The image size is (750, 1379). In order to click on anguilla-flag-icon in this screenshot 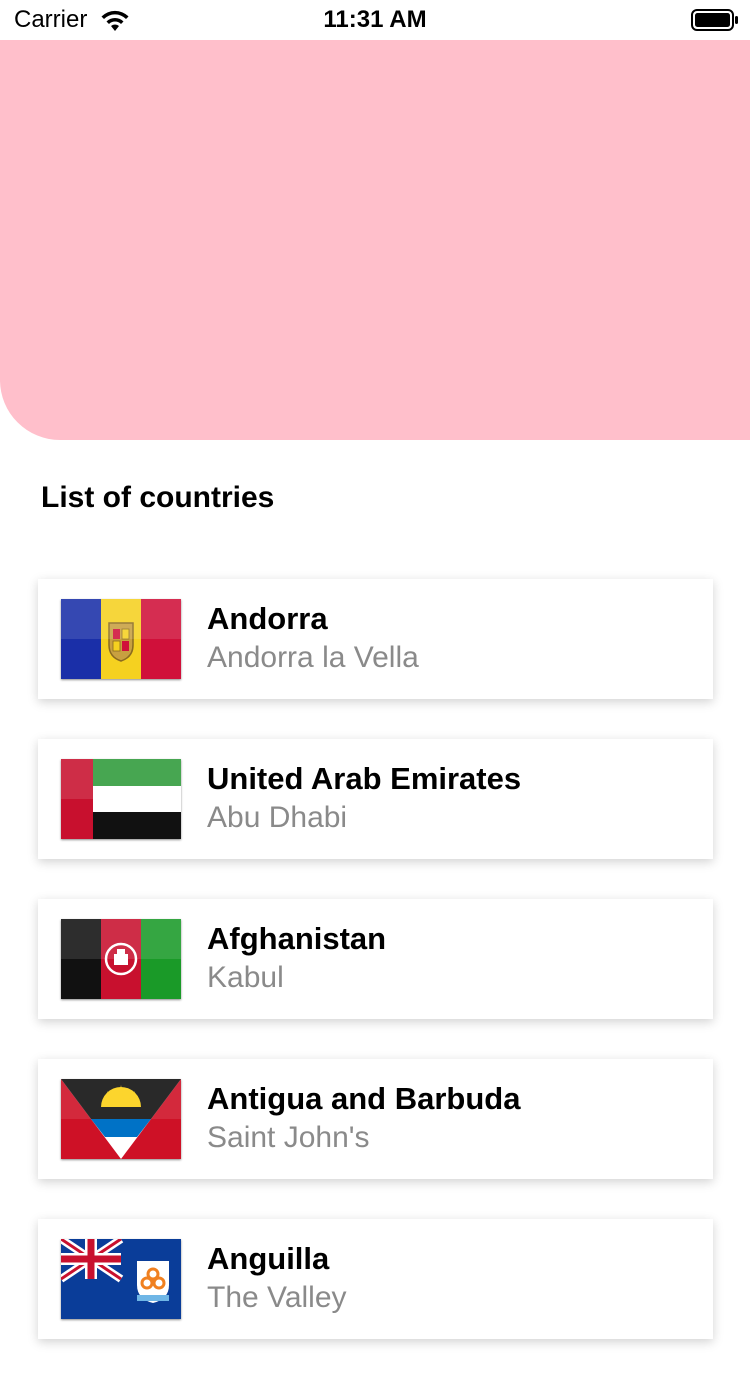, I will do `click(121, 1279)`.